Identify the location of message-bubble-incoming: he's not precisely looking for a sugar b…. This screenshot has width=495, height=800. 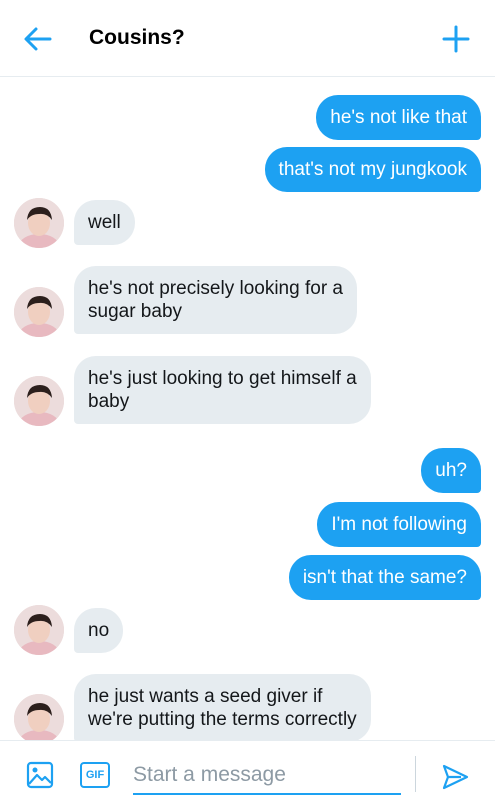
(215, 300).